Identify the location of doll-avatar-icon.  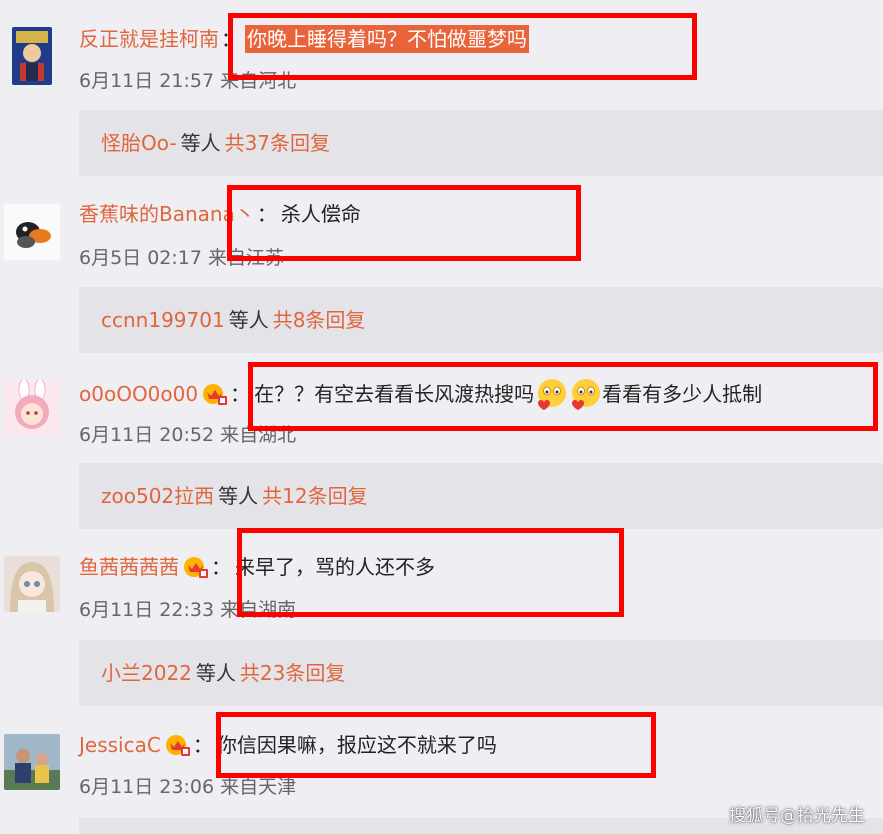
(32, 584).